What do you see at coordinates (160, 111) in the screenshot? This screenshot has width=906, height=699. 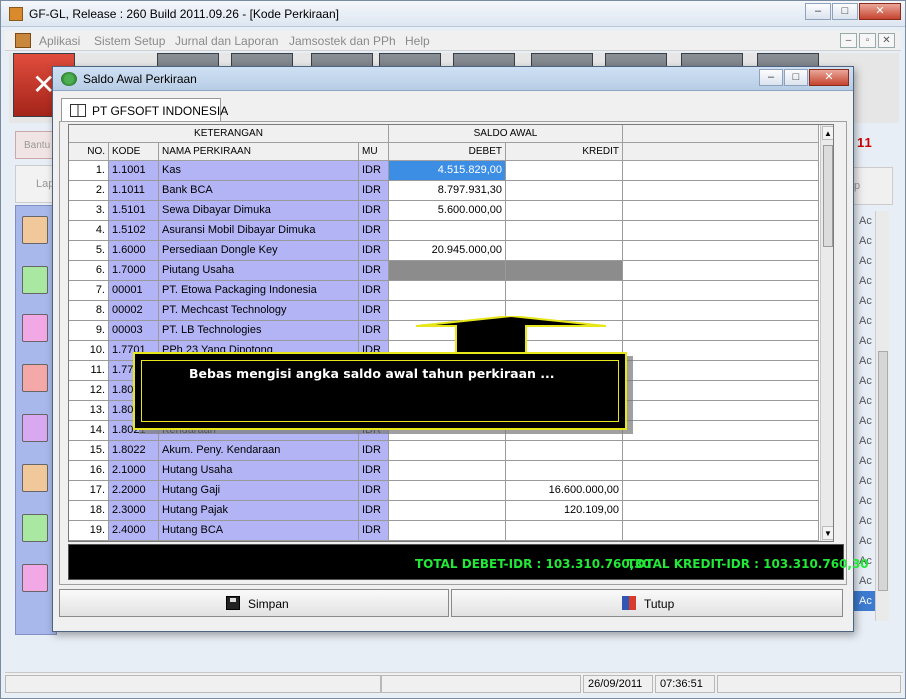 I see `tab-label: PT GFSOFT INDONESIA` at bounding box center [160, 111].